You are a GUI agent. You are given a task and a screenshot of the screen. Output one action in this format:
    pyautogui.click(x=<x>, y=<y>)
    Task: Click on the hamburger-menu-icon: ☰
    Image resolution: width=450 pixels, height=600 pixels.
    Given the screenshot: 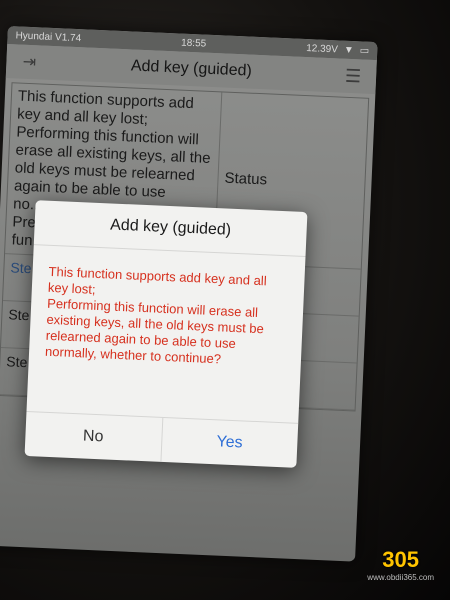 What is the action you would take?
    pyautogui.click(x=353, y=76)
    